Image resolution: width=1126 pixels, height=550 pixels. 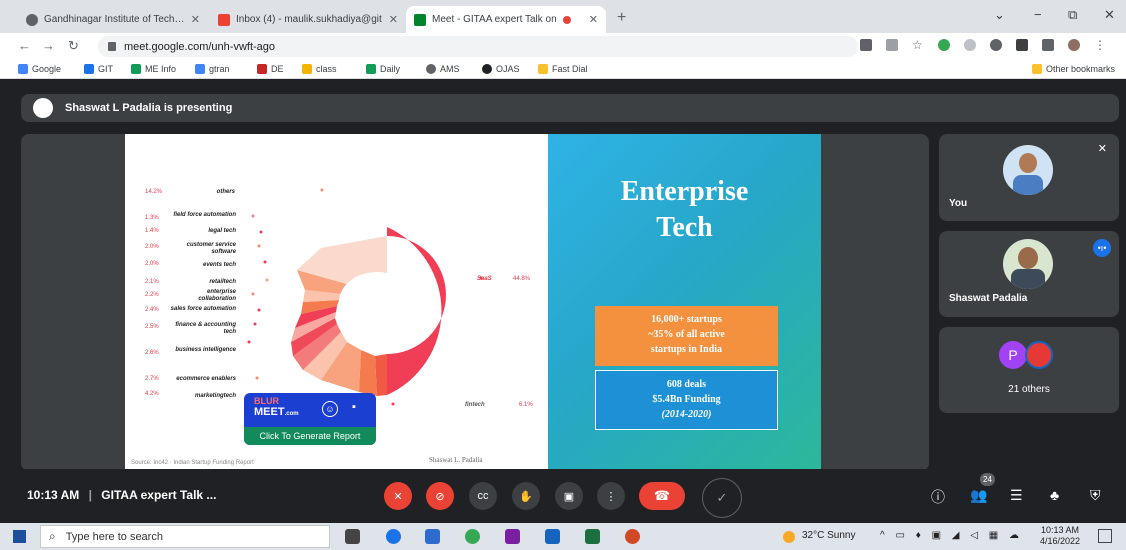 What do you see at coordinates (592, 536) in the screenshot?
I see `excel-icon` at bounding box center [592, 536].